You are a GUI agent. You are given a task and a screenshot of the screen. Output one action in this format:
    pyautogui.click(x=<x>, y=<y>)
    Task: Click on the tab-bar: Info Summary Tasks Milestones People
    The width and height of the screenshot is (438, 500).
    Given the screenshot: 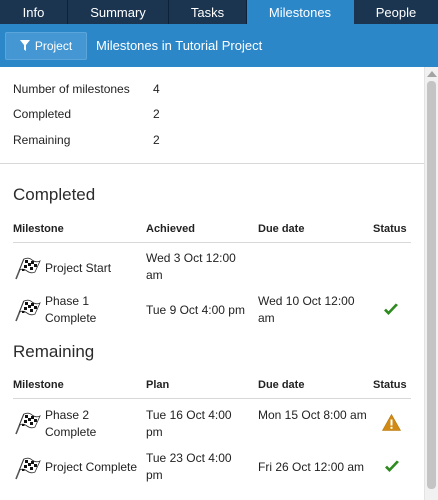 What is the action you would take?
    pyautogui.click(x=219, y=12)
    